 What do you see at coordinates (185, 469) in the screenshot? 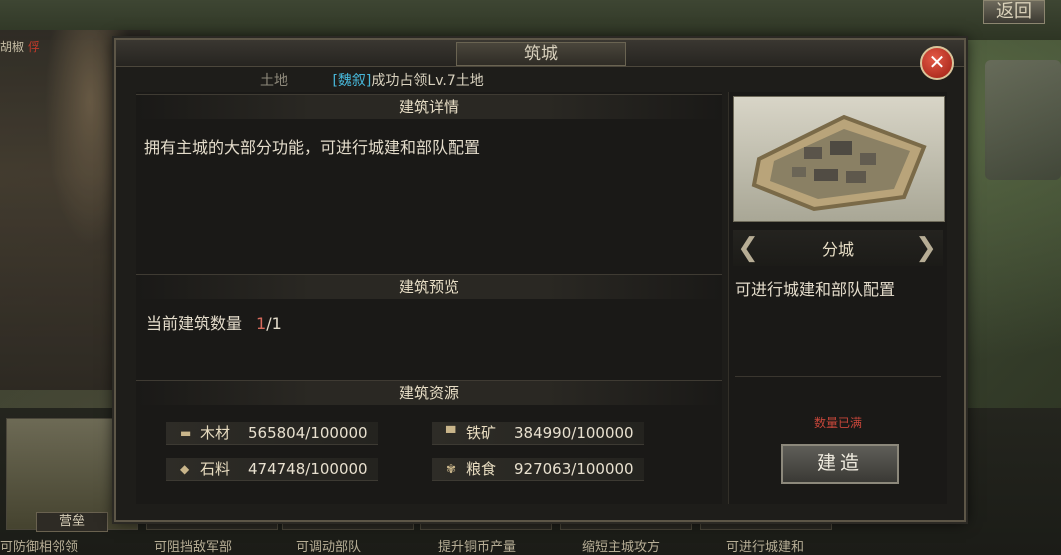
I see `stone-icon: ◆` at bounding box center [185, 469].